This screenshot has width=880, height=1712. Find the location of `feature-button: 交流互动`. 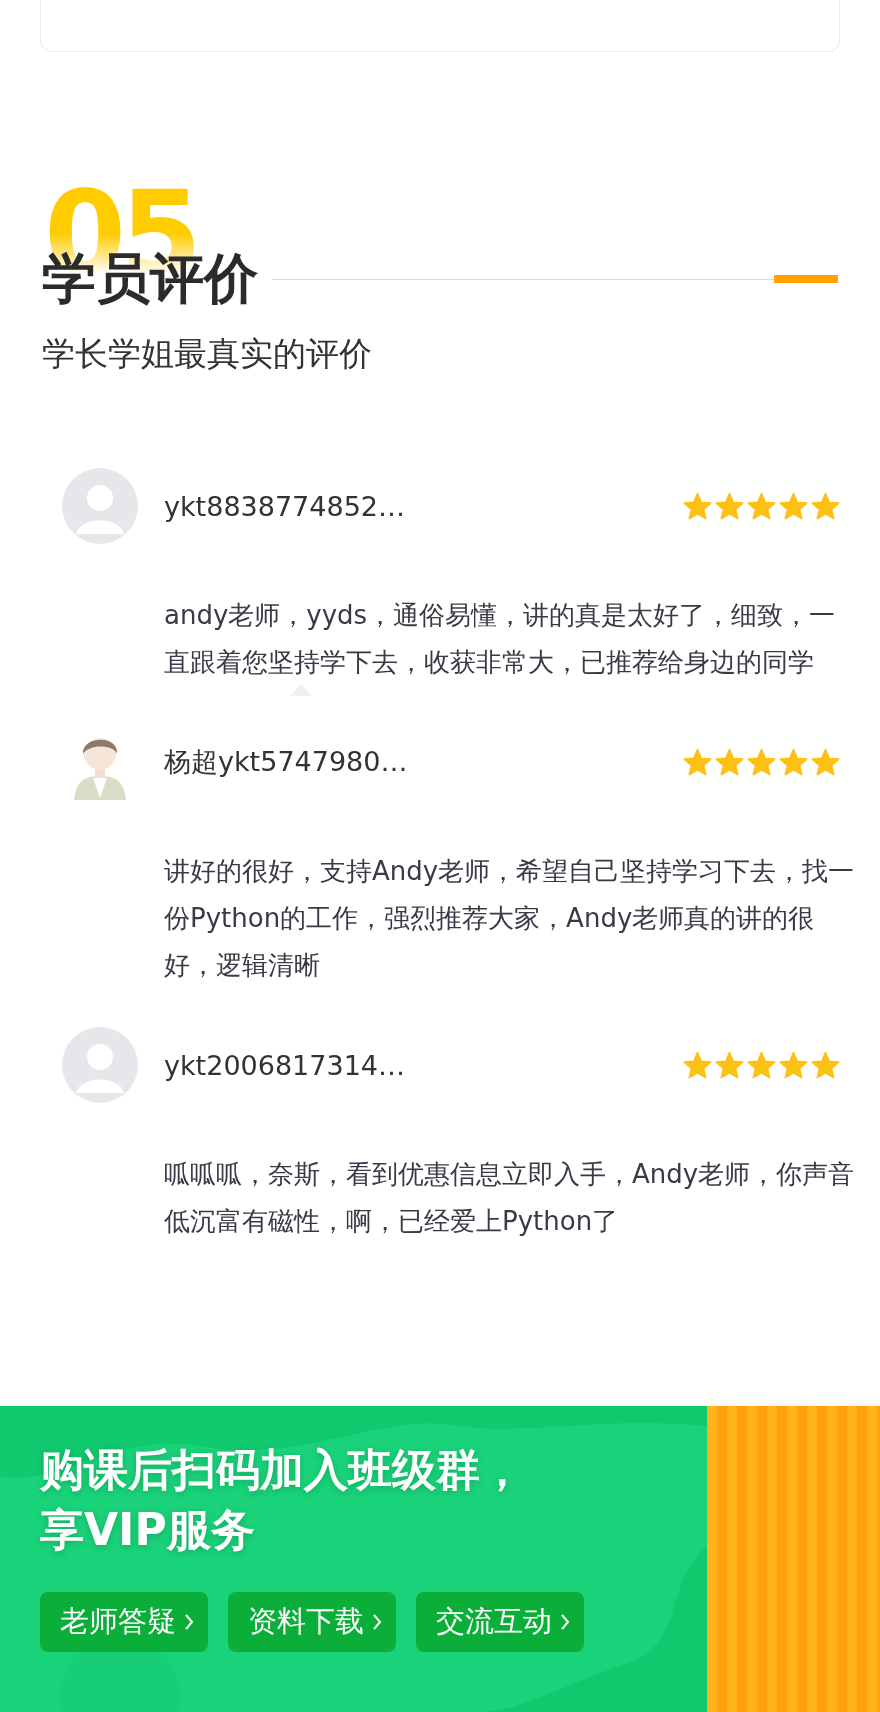

feature-button: 交流互动 is located at coordinates (500, 1622).